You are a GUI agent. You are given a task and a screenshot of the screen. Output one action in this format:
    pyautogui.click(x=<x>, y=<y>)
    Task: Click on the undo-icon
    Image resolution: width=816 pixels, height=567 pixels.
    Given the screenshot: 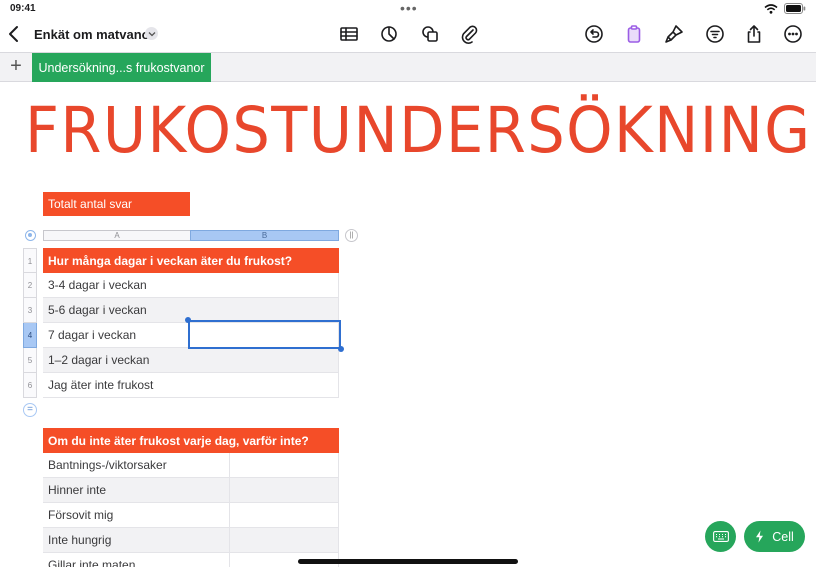 What is the action you would take?
    pyautogui.click(x=594, y=34)
    